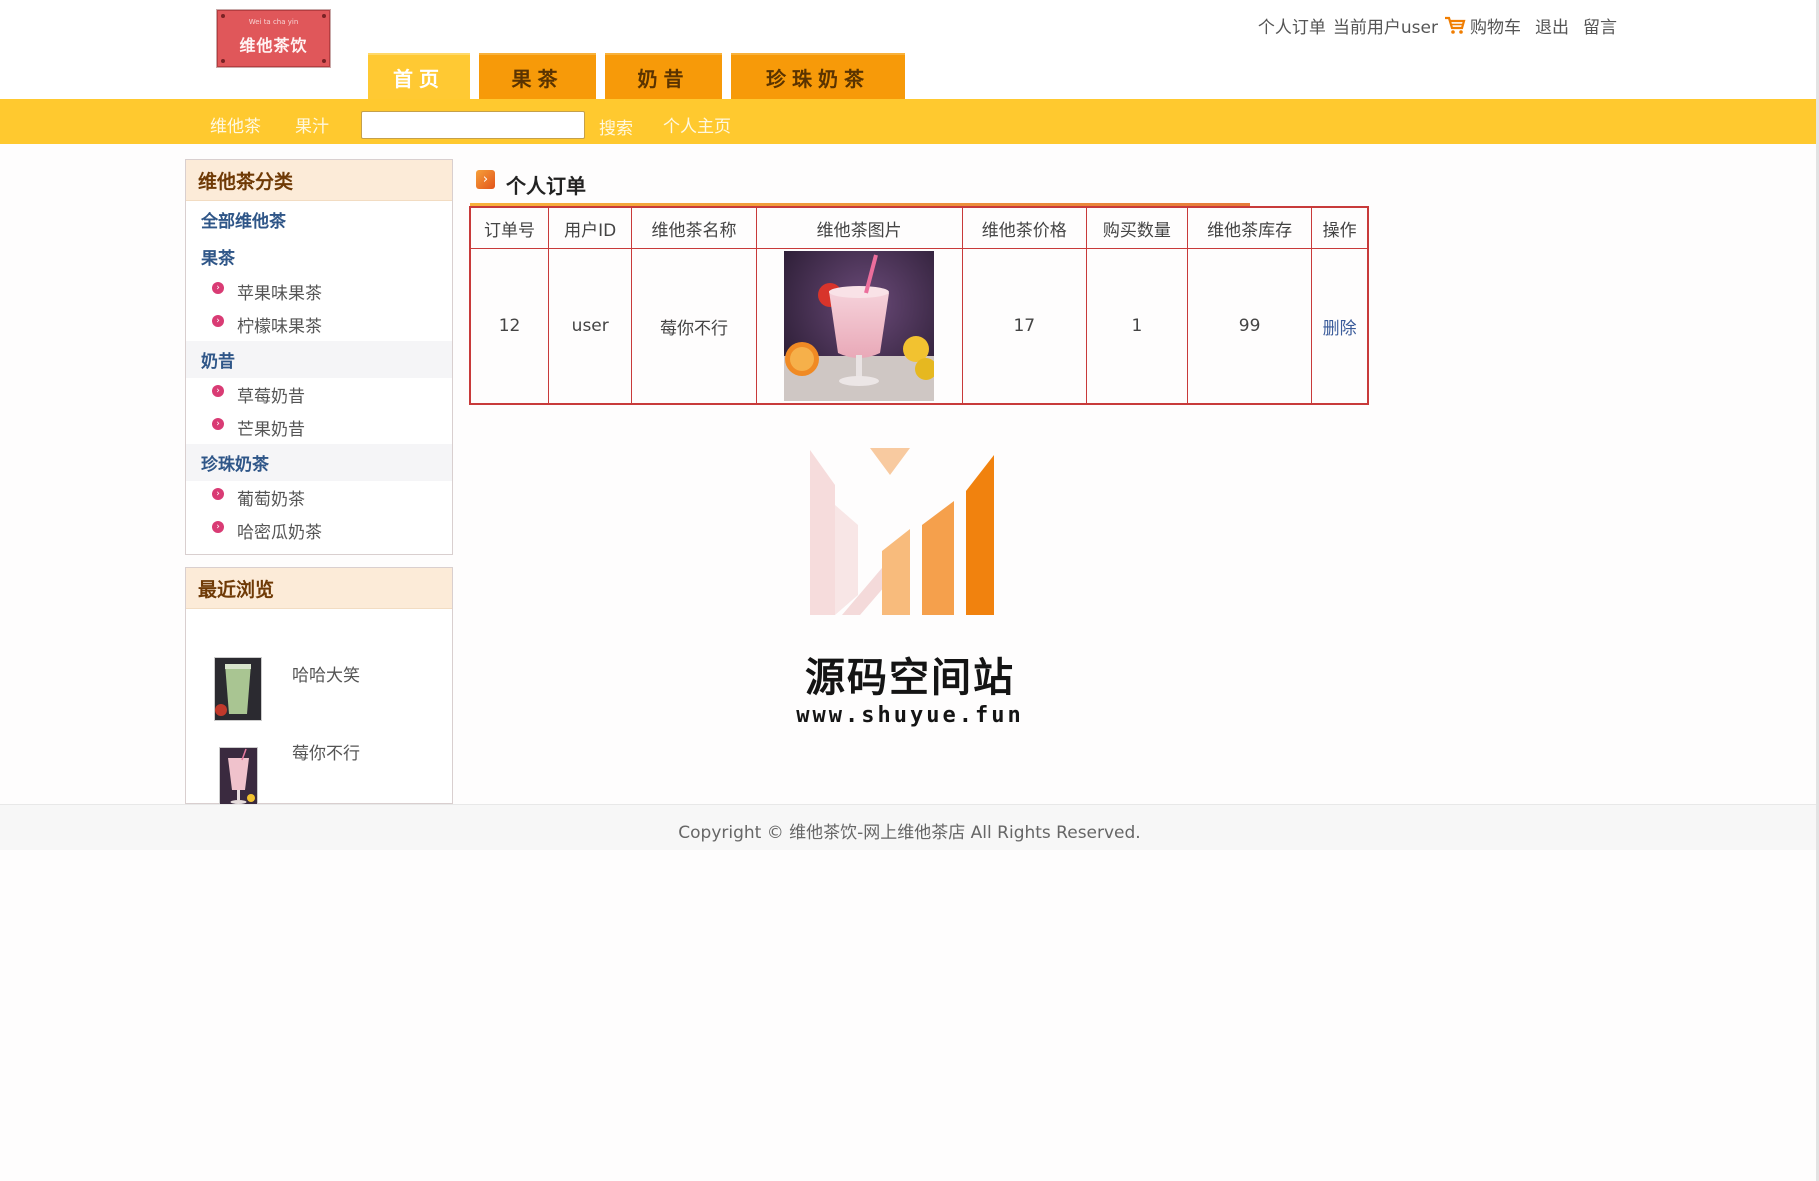 This screenshot has height=1181, width=1819. Describe the element at coordinates (909, 121) in the screenshot. I see `sub-nav-bar` at that location.